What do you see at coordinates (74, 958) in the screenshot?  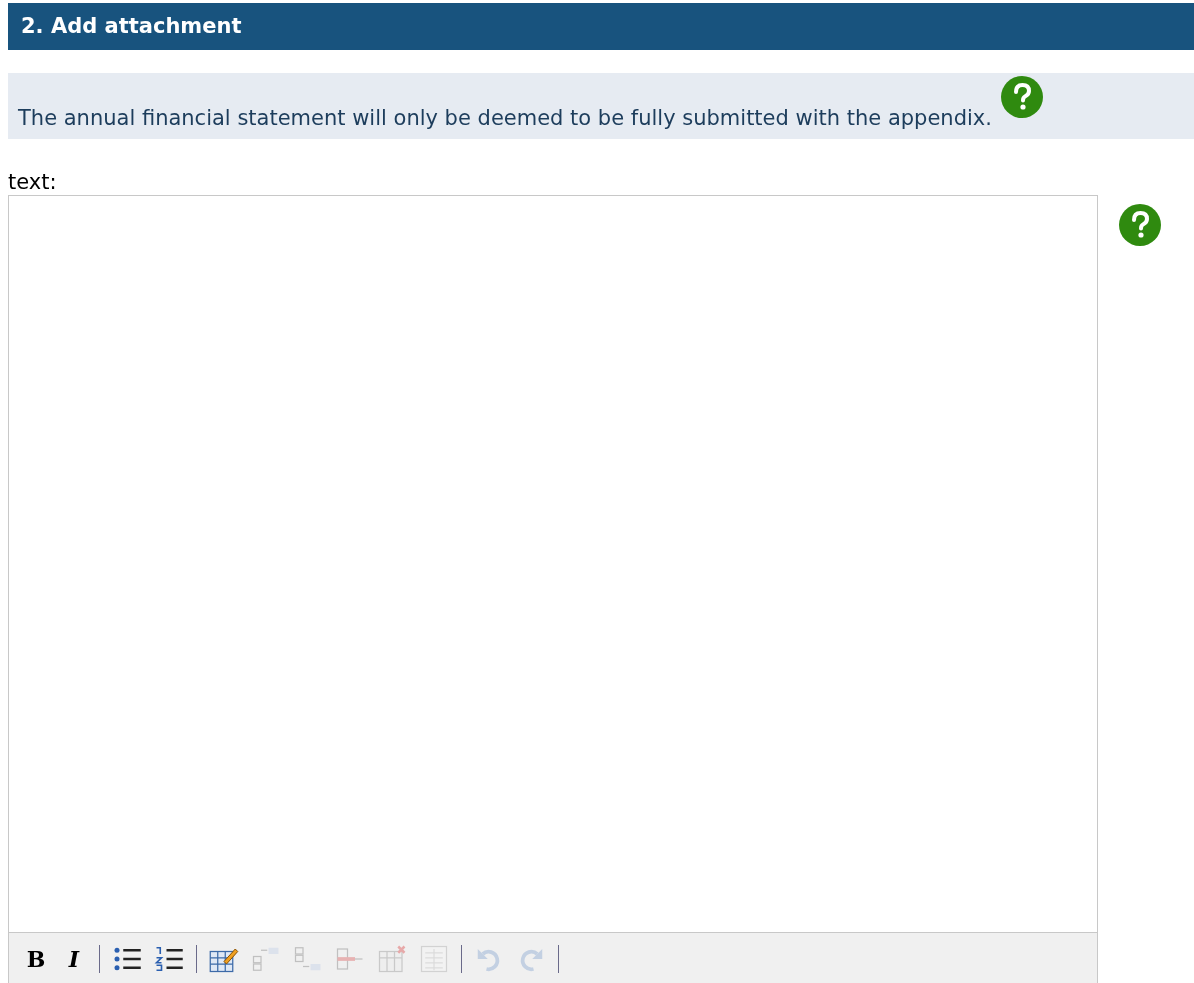 I see `italic-button: I` at bounding box center [74, 958].